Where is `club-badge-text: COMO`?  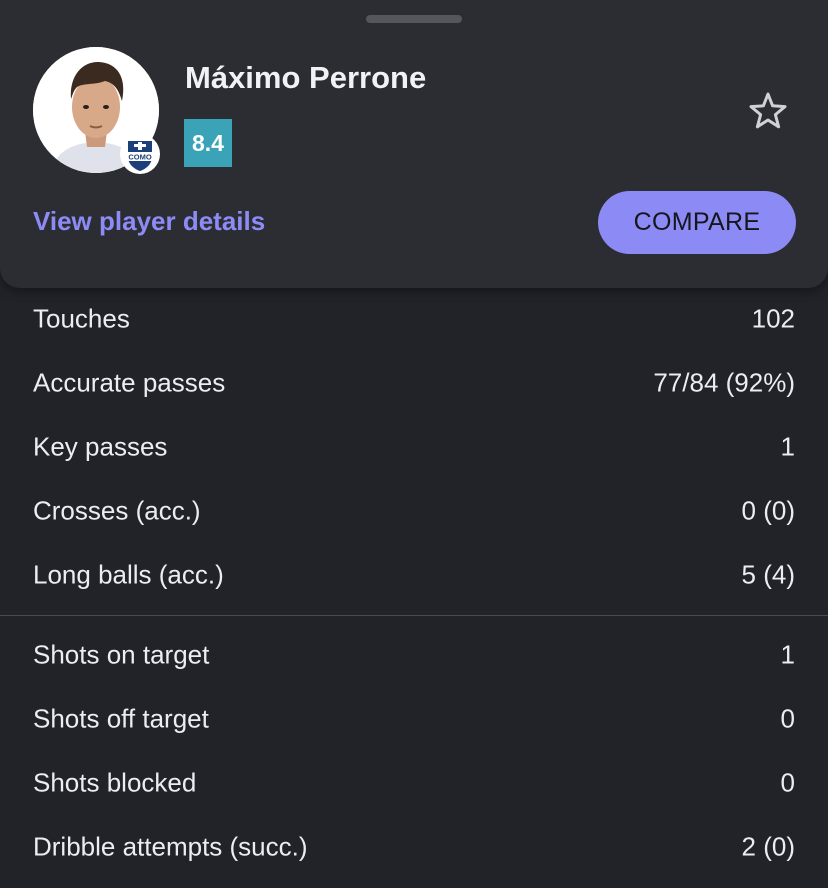 club-badge-text: COMO is located at coordinates (139, 157).